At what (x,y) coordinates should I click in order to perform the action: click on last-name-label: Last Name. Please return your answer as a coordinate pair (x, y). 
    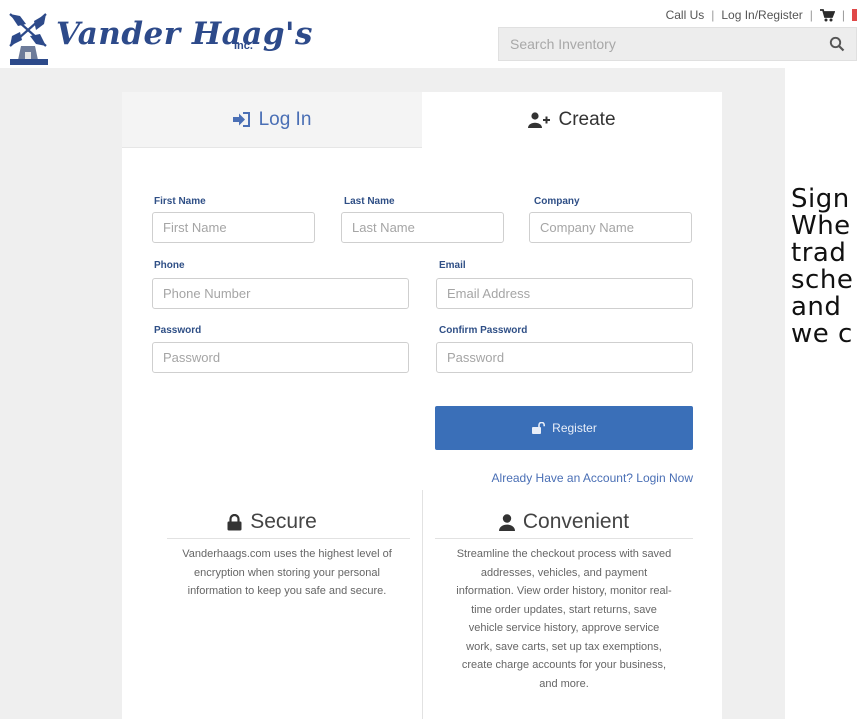
    Looking at the image, I should click on (369, 201).